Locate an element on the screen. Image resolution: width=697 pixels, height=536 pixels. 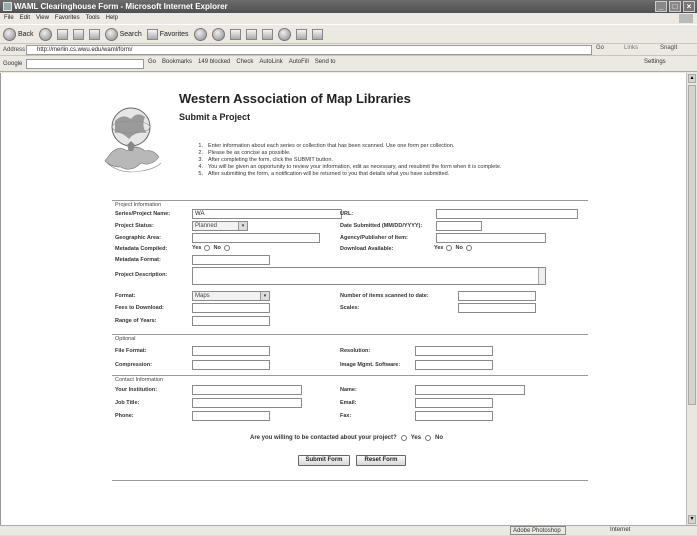
menu-view: View is located at coordinates (42, 18).